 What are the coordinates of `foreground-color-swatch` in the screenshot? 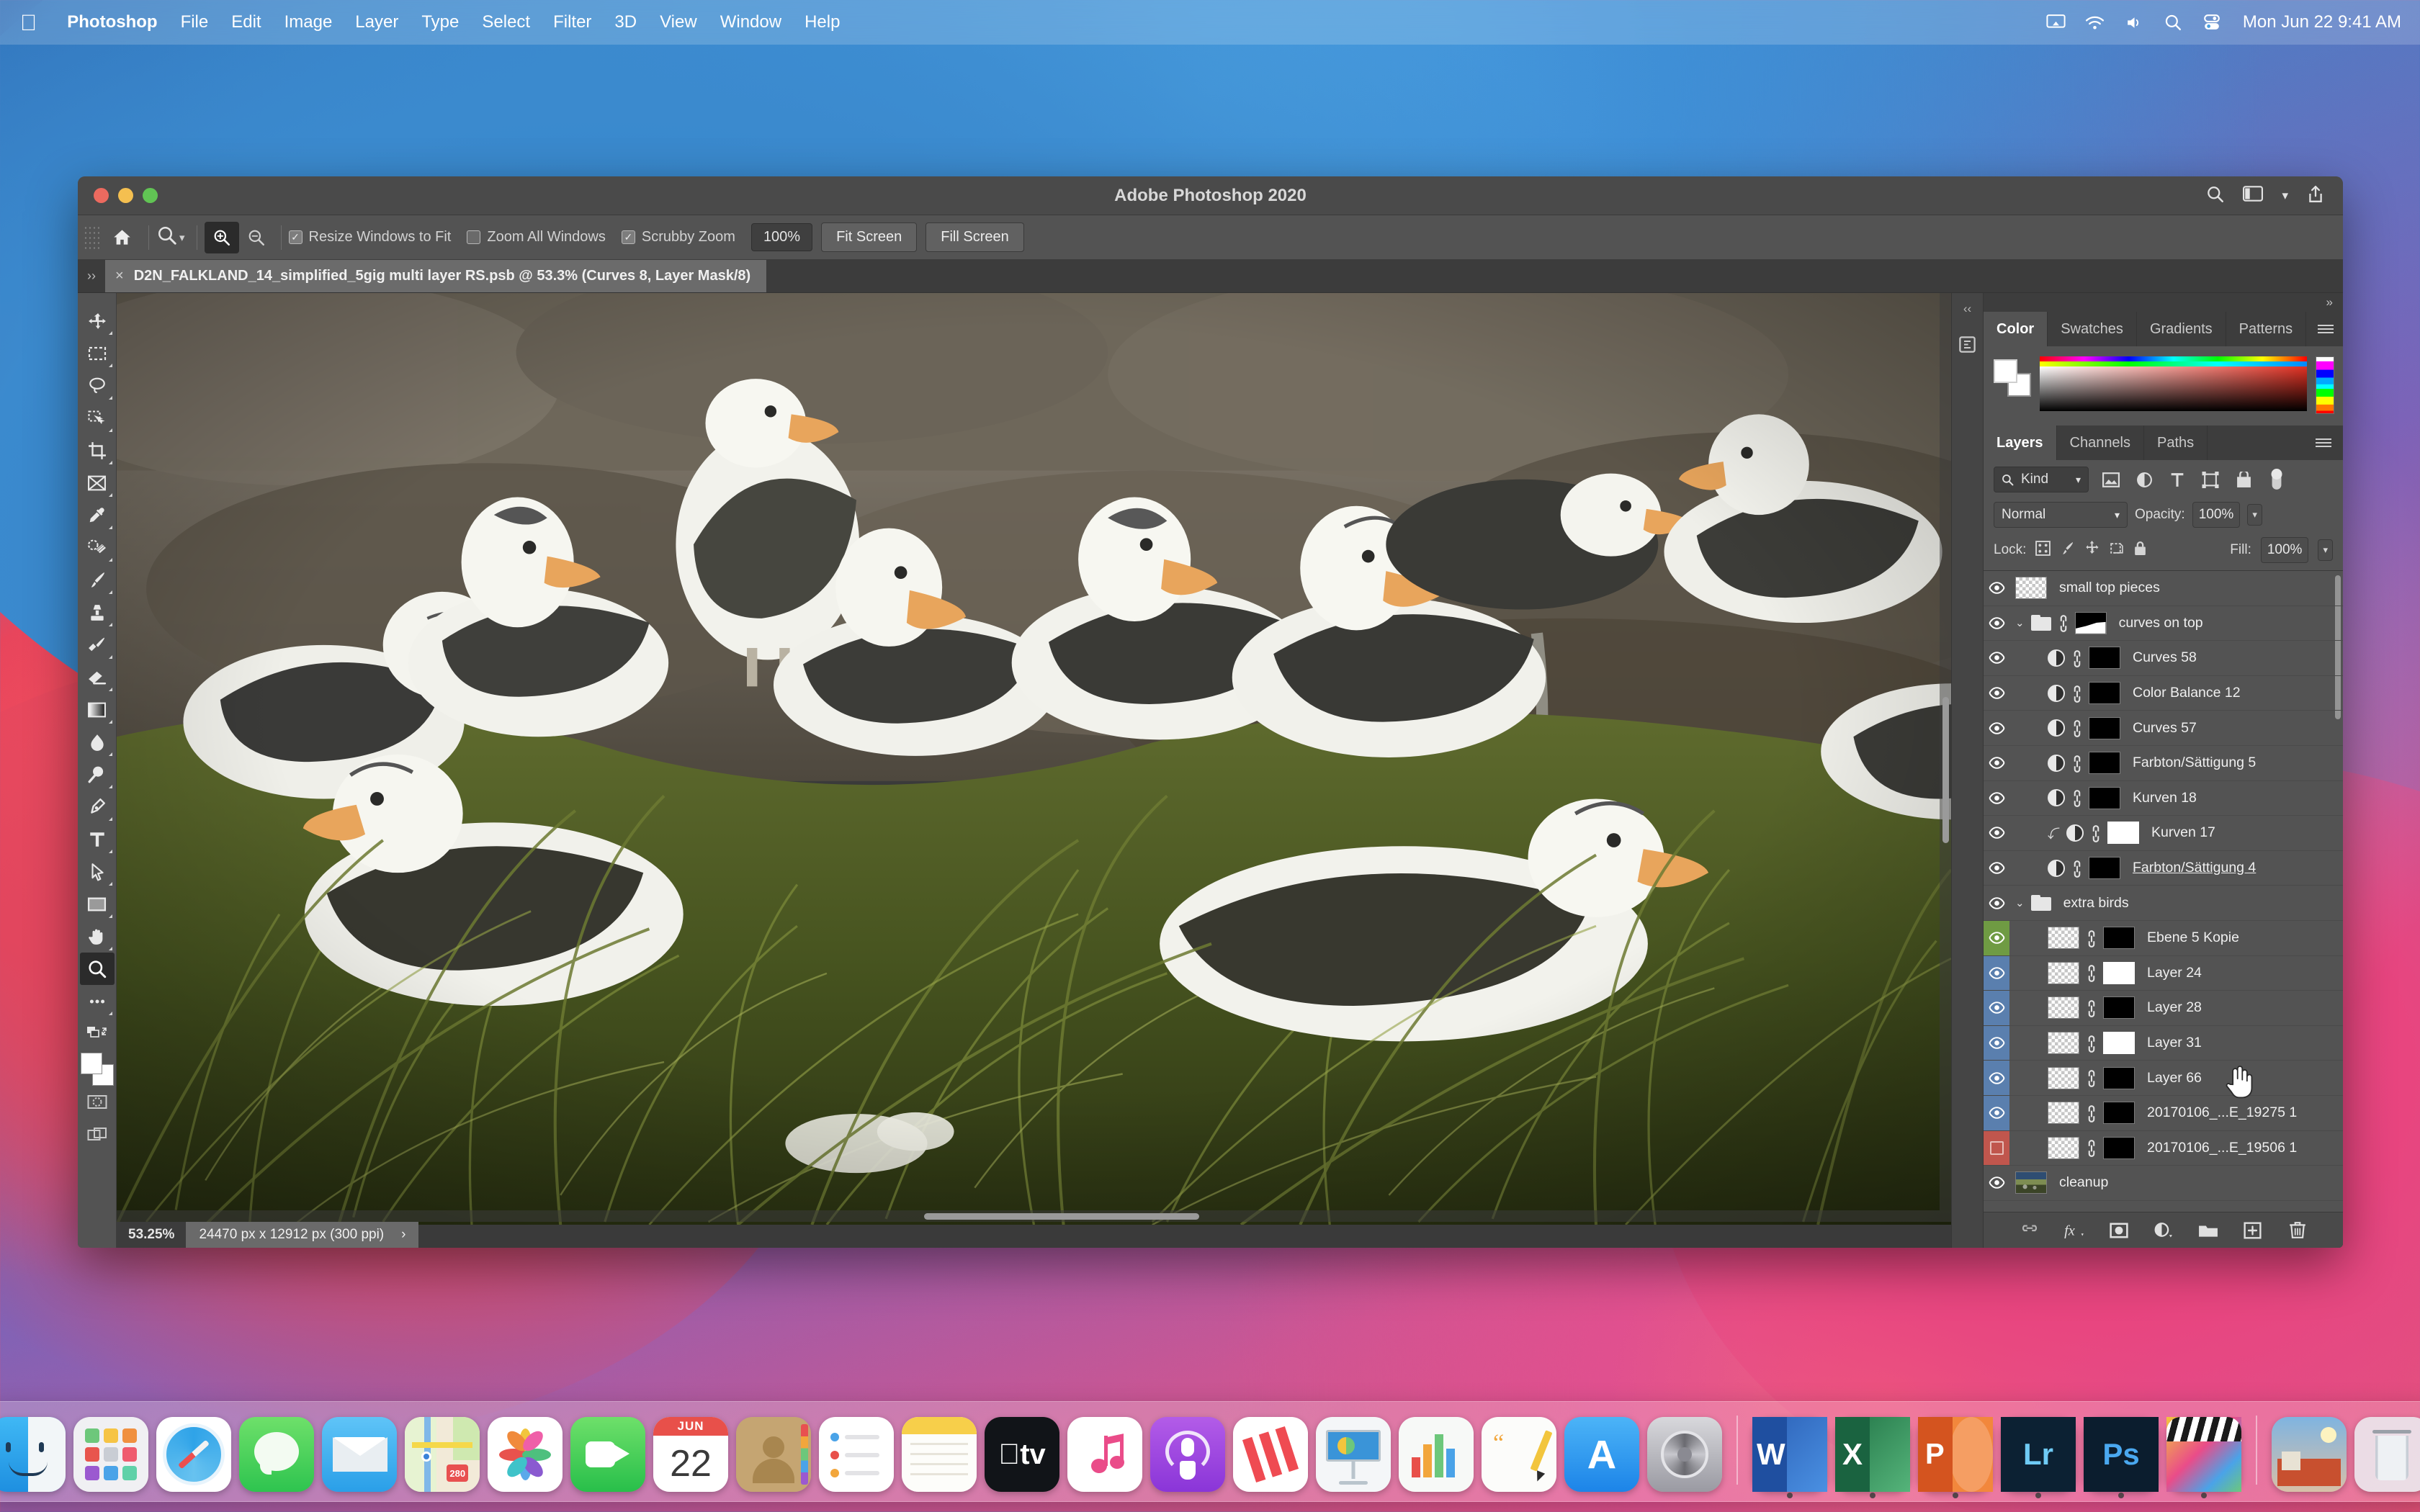 It's located at (91, 1063).